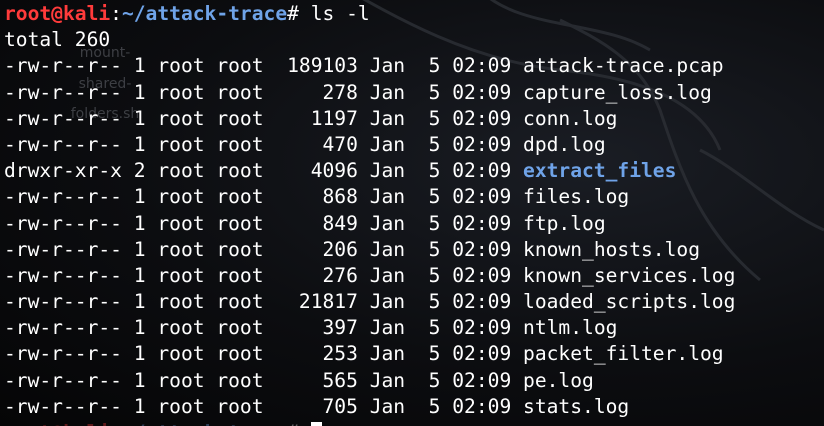 Image resolution: width=824 pixels, height=426 pixels. I want to click on listing-row-meta: -rw-r--r-- 1 root root 565 Jan 5 02:09, so click(264, 380).